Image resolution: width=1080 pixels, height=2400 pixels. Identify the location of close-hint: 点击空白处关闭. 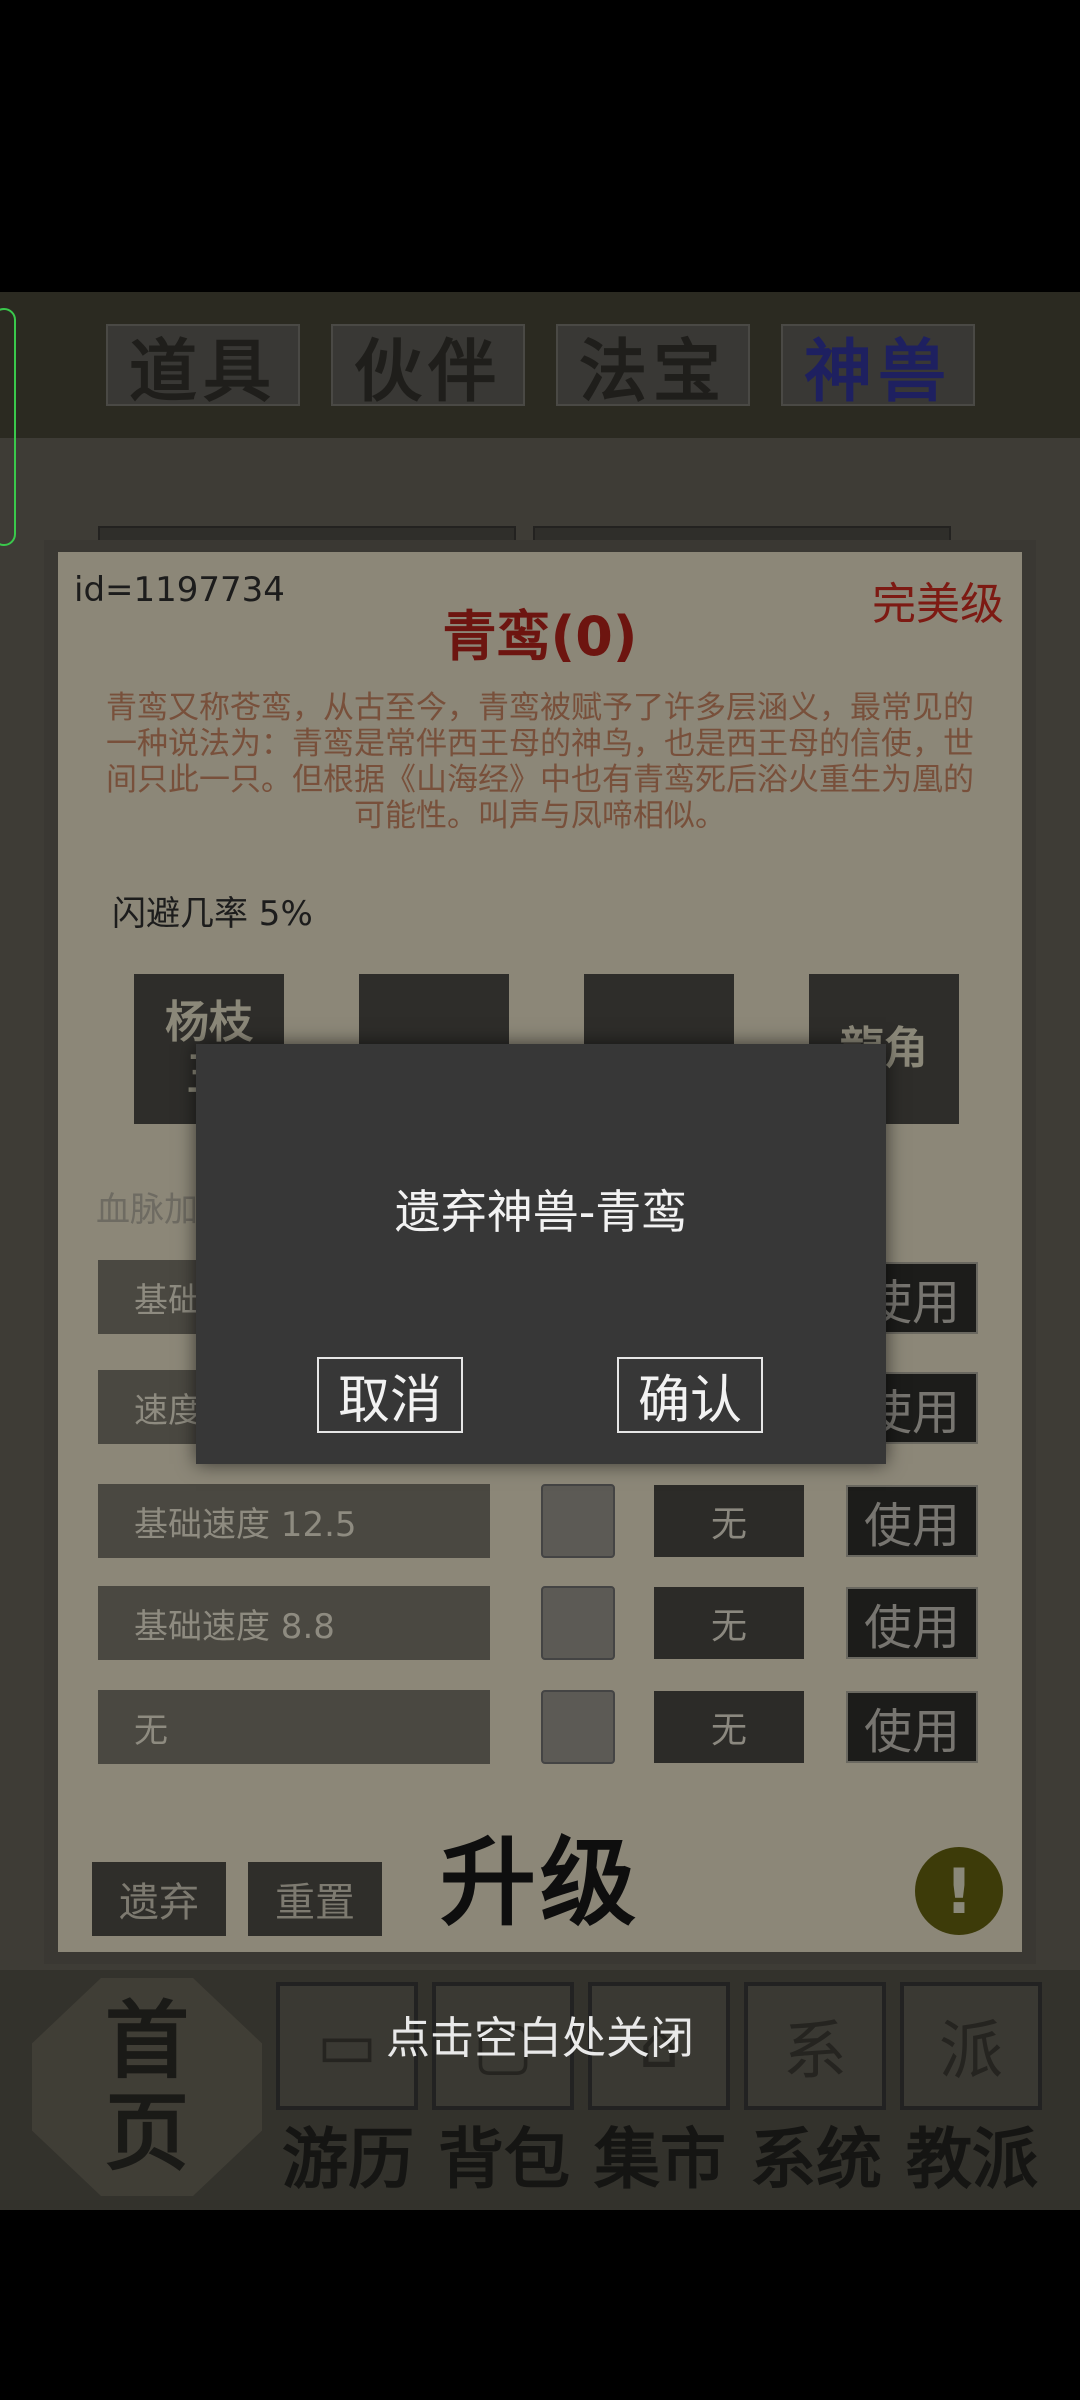
(540, 2034).